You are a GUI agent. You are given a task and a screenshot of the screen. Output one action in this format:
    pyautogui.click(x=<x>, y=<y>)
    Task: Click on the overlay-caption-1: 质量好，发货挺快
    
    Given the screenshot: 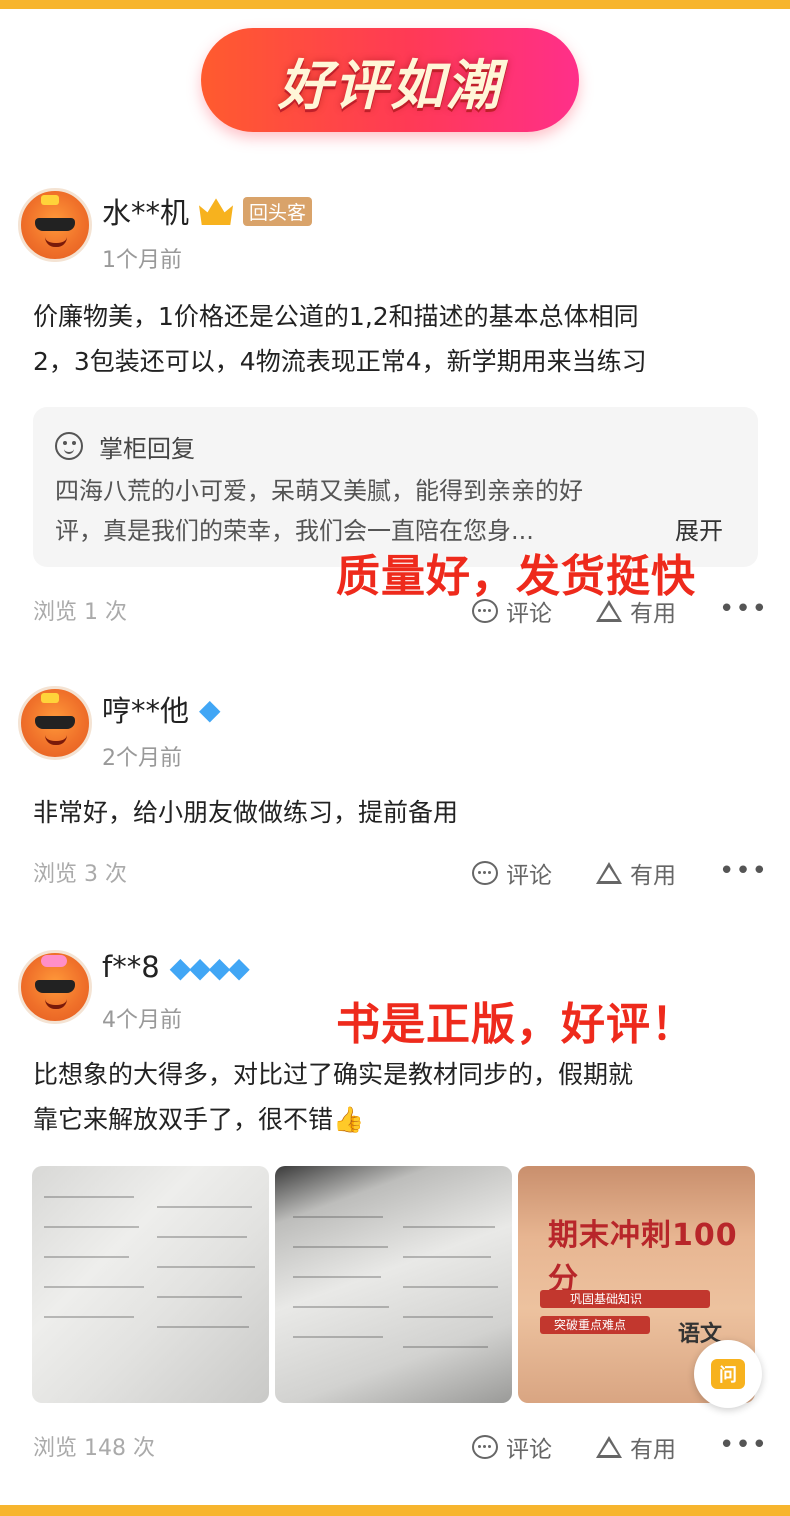 What is the action you would take?
    pyautogui.click(x=516, y=576)
    